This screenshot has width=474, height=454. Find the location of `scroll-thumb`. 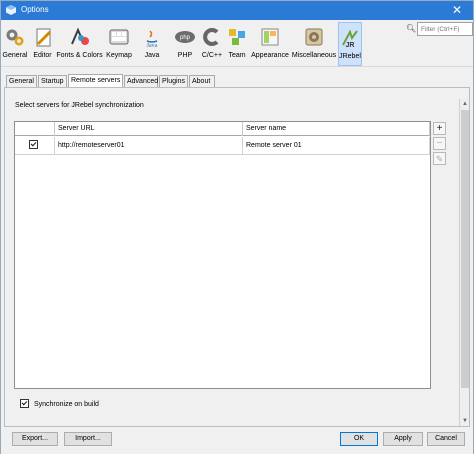

scroll-thumb is located at coordinates (465, 249).